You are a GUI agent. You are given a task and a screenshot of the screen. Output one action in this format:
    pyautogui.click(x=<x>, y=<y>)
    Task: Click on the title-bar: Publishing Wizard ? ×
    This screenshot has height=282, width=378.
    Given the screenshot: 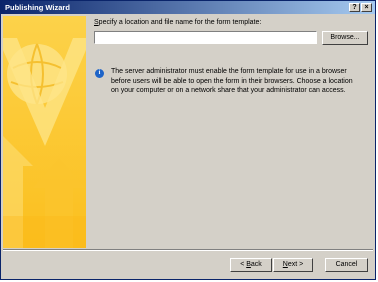 What is the action you would take?
    pyautogui.click(x=188, y=7)
    